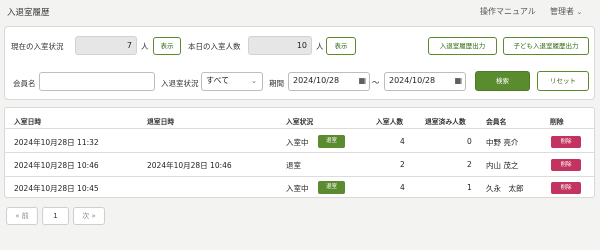  I want to click on date-to-input: 2024/10/28 ▦, so click(425, 81).